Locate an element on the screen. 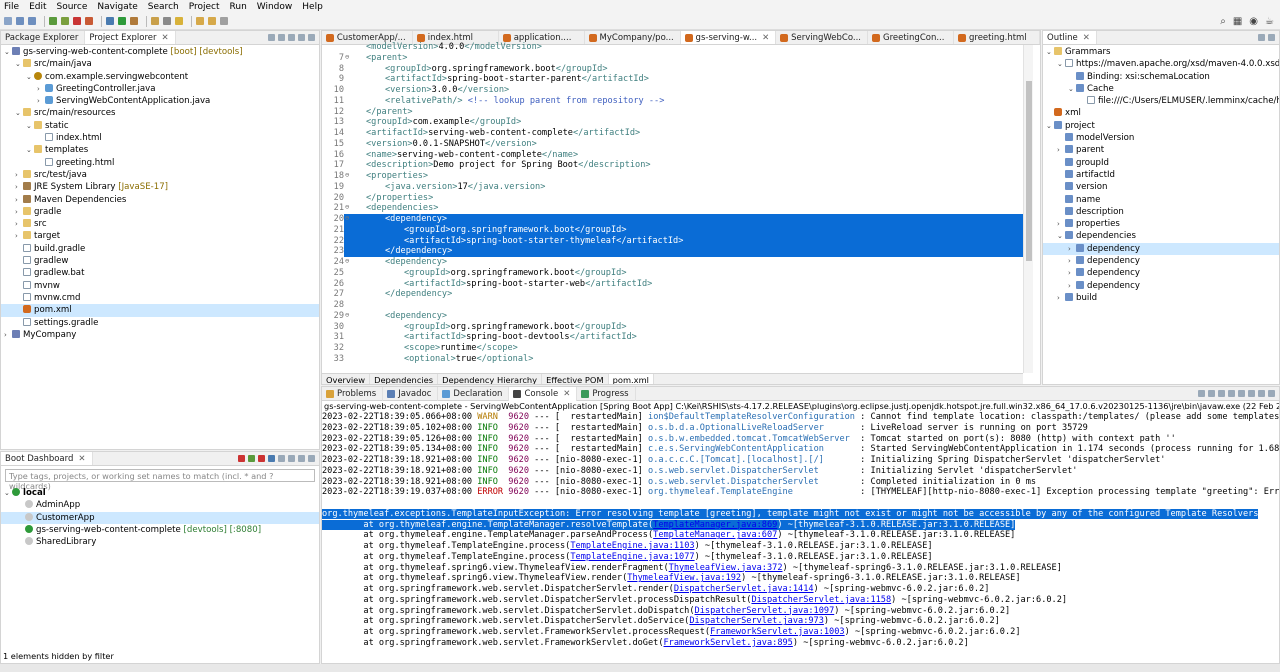 The height and width of the screenshot is (672, 1280). boot-icon is located at coordinates (53, 21).